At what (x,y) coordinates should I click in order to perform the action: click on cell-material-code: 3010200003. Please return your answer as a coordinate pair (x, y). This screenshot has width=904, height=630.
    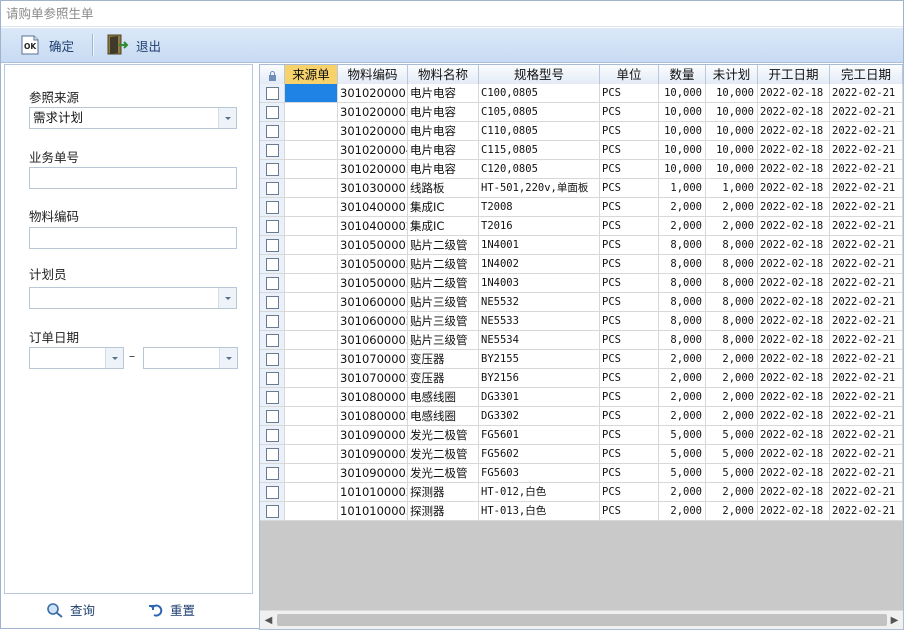
    Looking at the image, I should click on (373, 131).